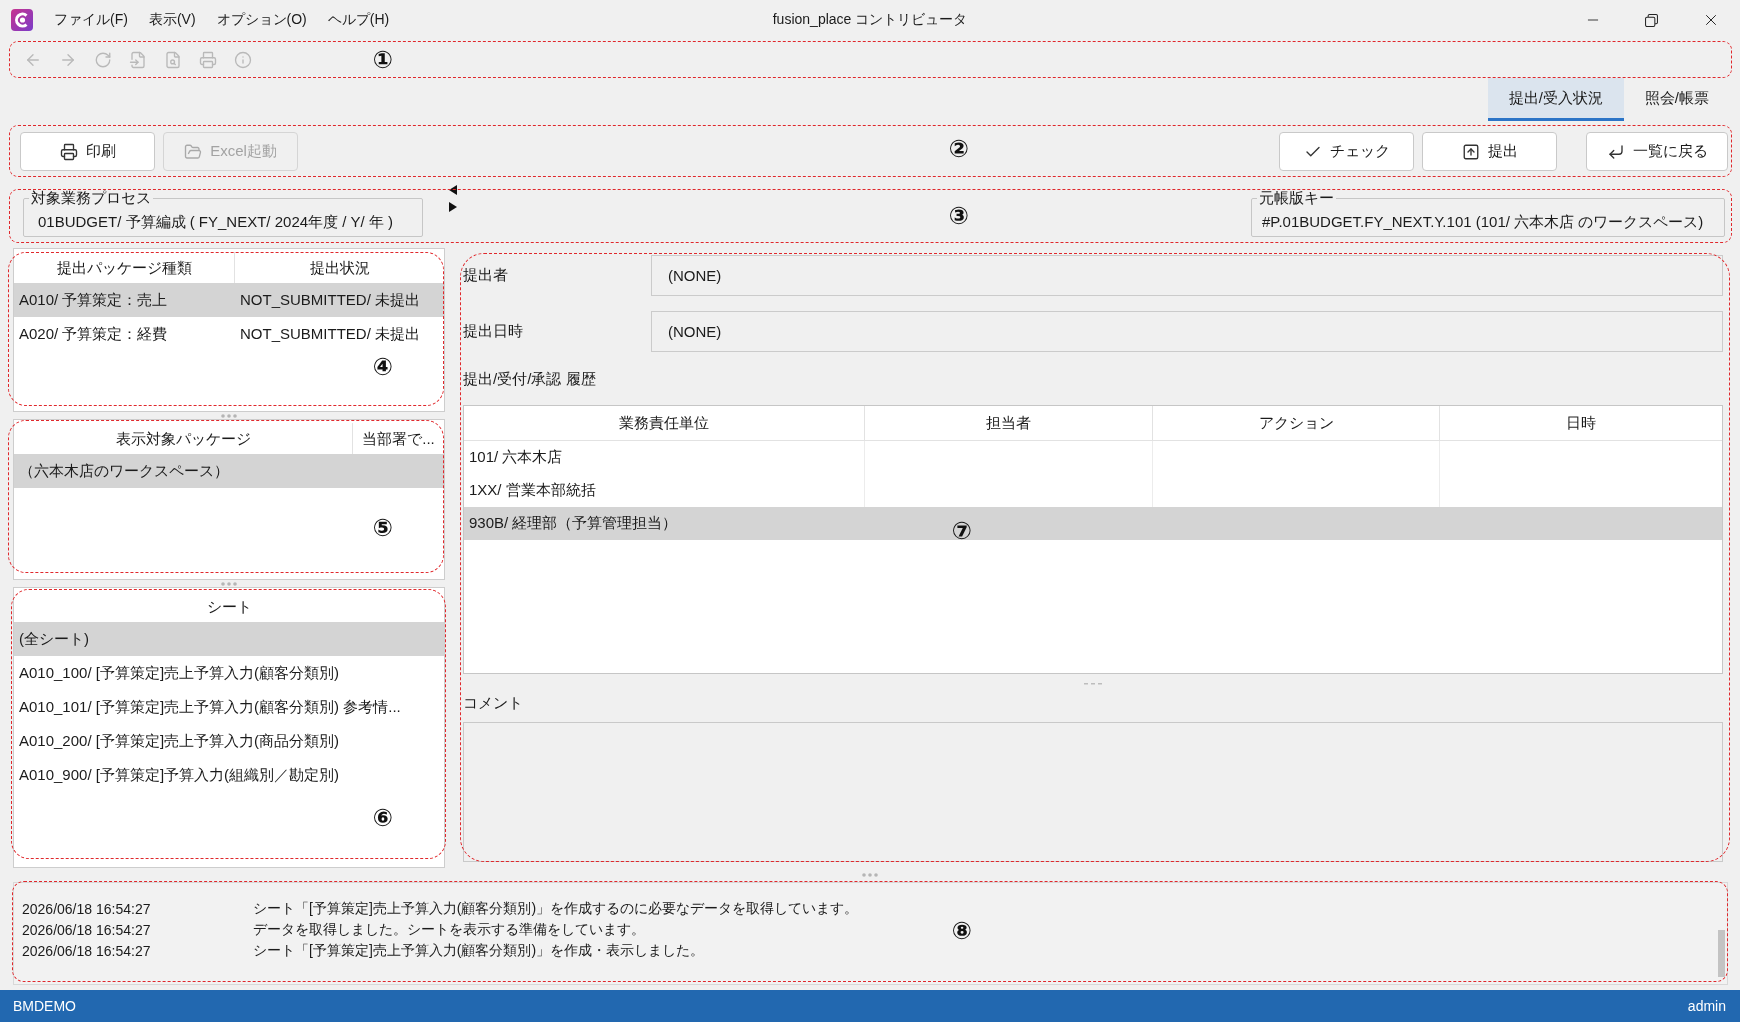  What do you see at coordinates (1296, 423) in the screenshot?
I see `column-header: アクション` at bounding box center [1296, 423].